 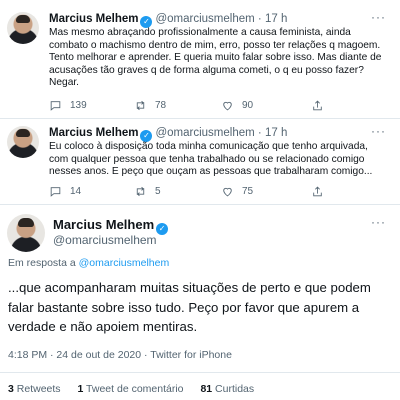 I want to click on timestamp: 4:18 PM · 24 de out de 2020 ·, so click(x=79, y=355).